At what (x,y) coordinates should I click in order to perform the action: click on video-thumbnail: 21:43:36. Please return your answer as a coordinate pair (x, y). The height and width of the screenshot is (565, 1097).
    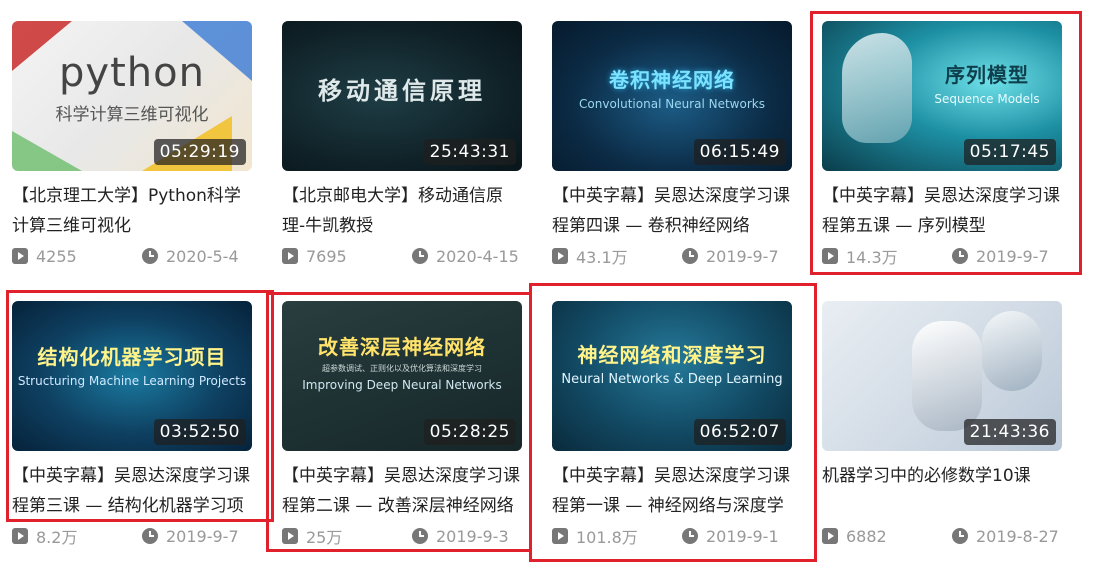
    Looking at the image, I should click on (942, 376).